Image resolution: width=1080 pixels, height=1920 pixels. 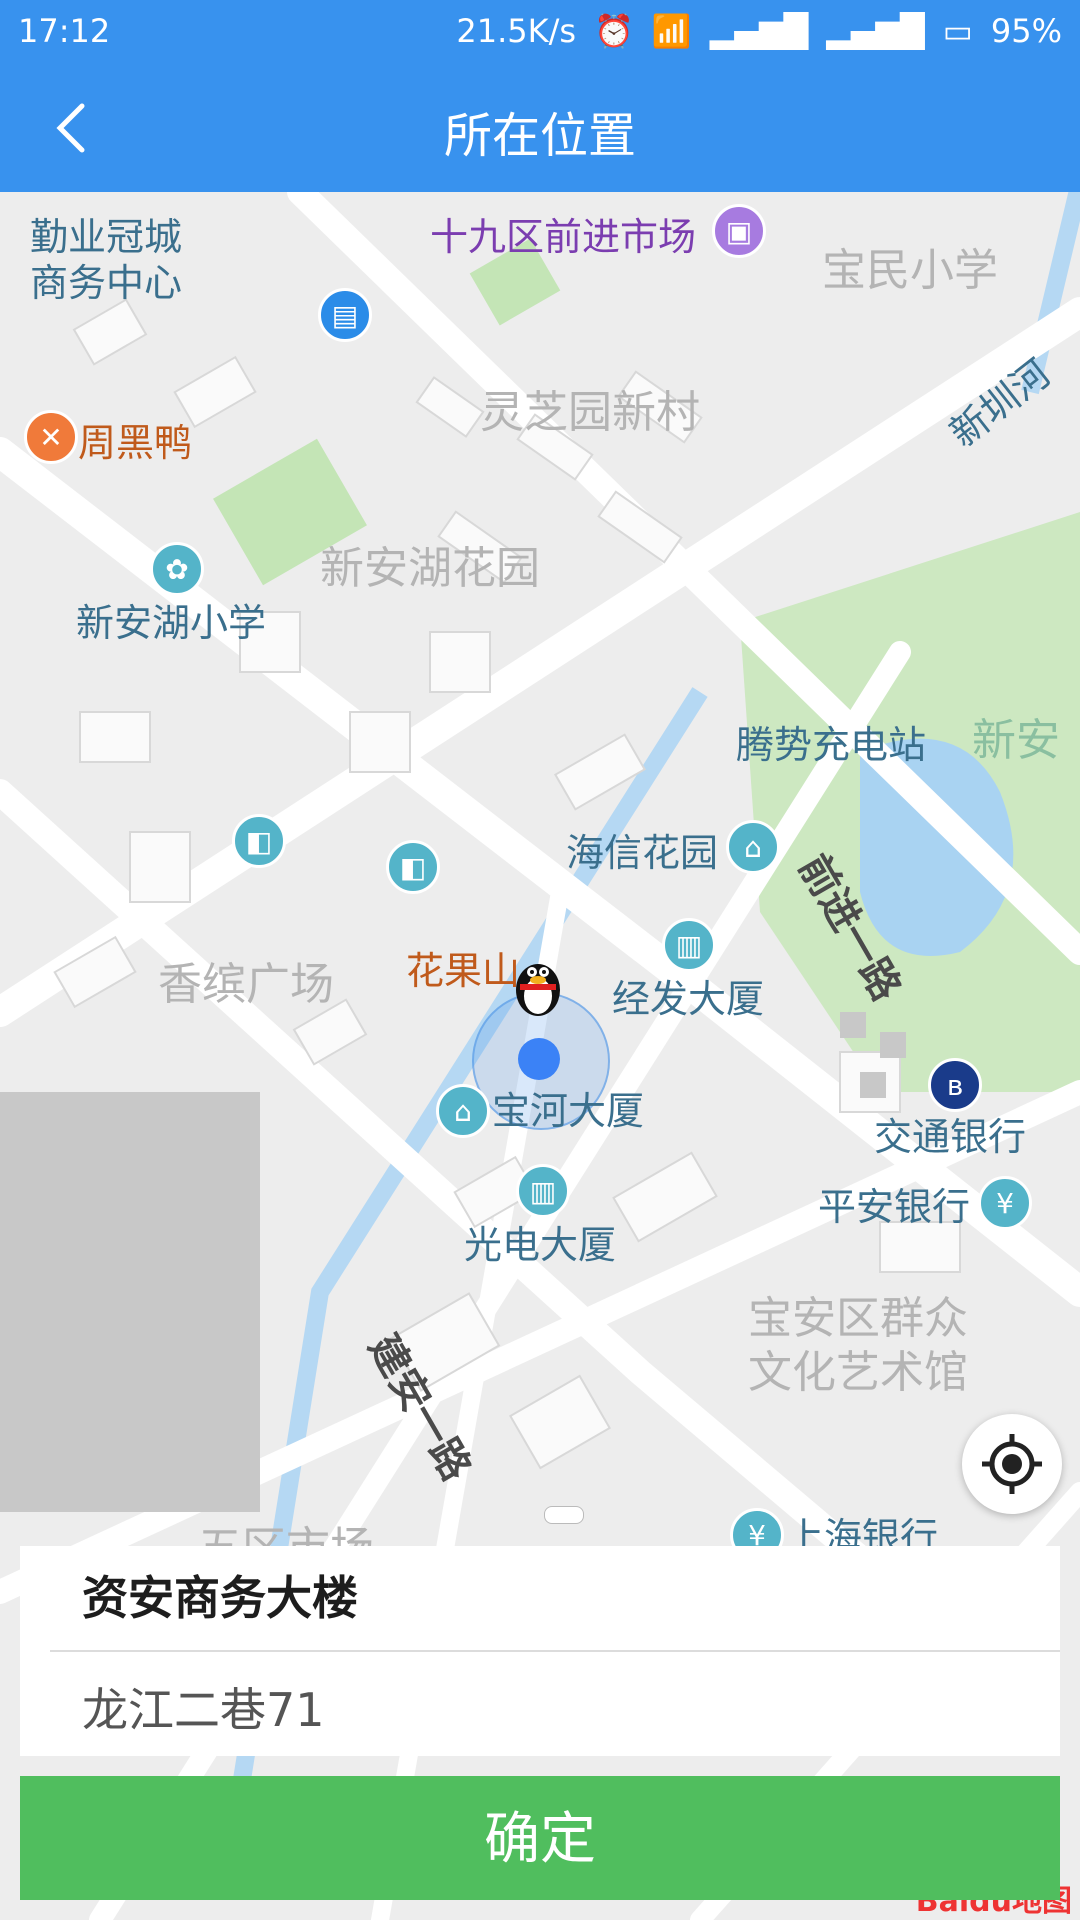 I want to click on locate-button, so click(x=1012, y=1464).